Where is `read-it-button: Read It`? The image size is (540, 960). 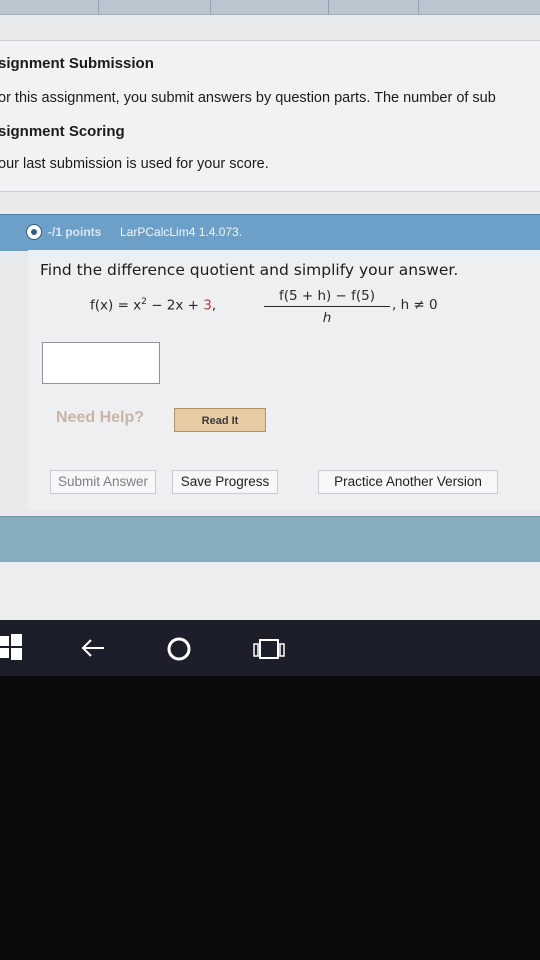
read-it-button: Read It is located at coordinates (220, 420).